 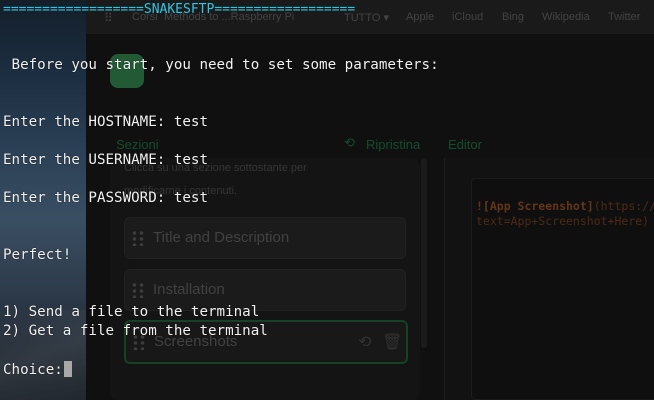 What do you see at coordinates (37, 255) in the screenshot?
I see `confirmation-text: Perfect!` at bounding box center [37, 255].